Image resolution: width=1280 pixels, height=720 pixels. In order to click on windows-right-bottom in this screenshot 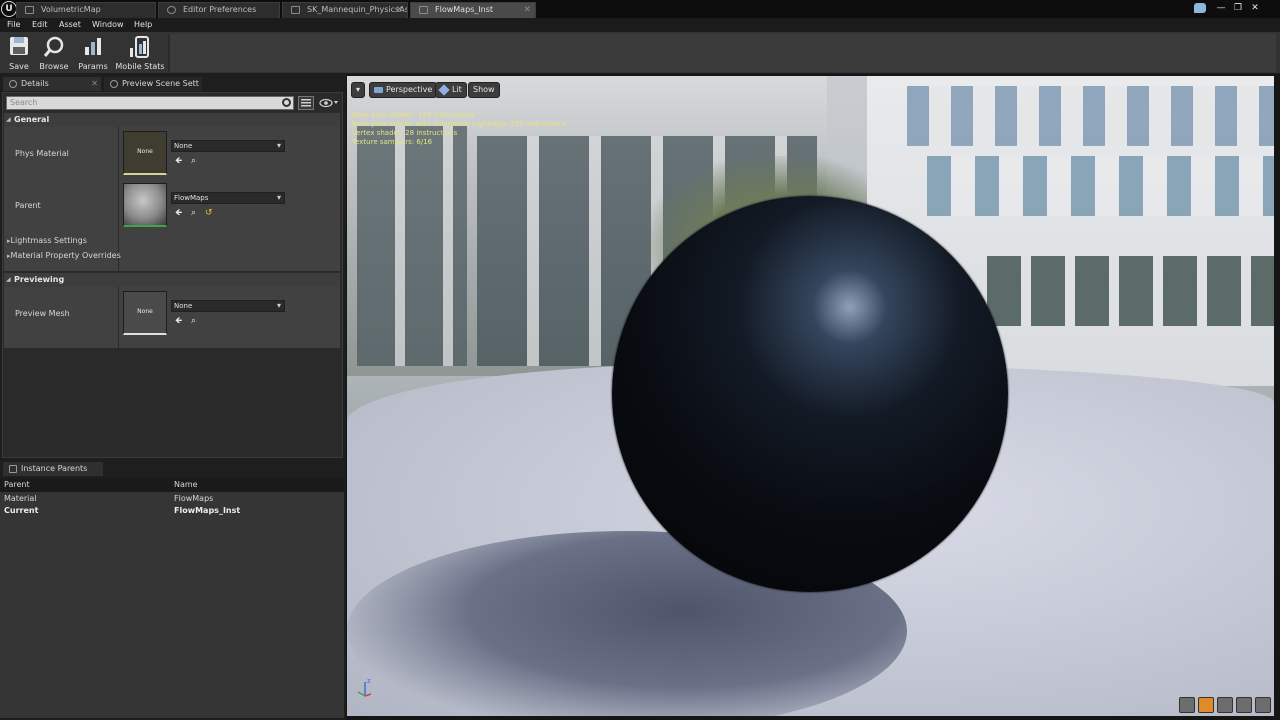, I will do `click(1130, 291)`.